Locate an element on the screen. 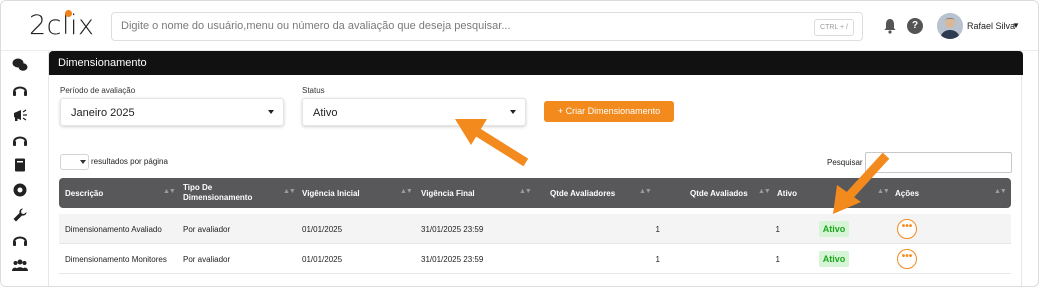  megaphone-icon is located at coordinates (20, 115).